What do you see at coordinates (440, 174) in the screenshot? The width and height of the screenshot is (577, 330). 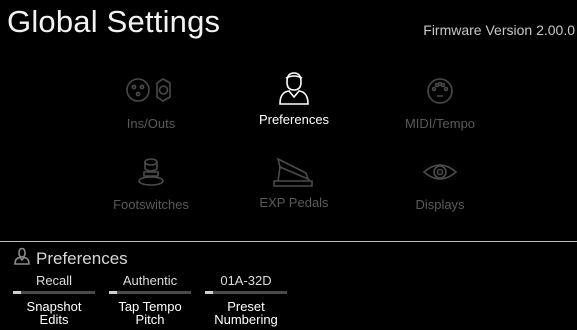 I see `eye-icon` at bounding box center [440, 174].